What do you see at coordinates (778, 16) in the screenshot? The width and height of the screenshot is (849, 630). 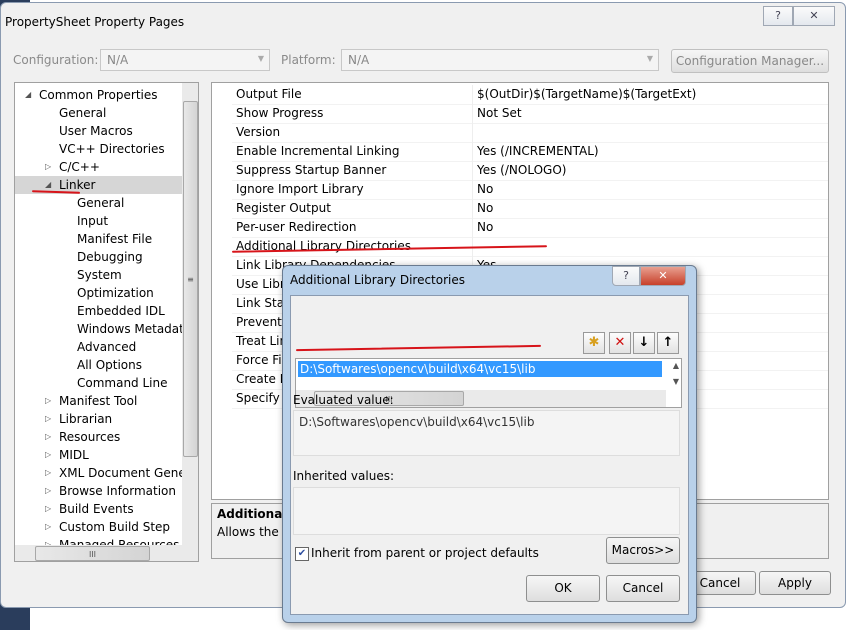 I see `help-button: ?` at bounding box center [778, 16].